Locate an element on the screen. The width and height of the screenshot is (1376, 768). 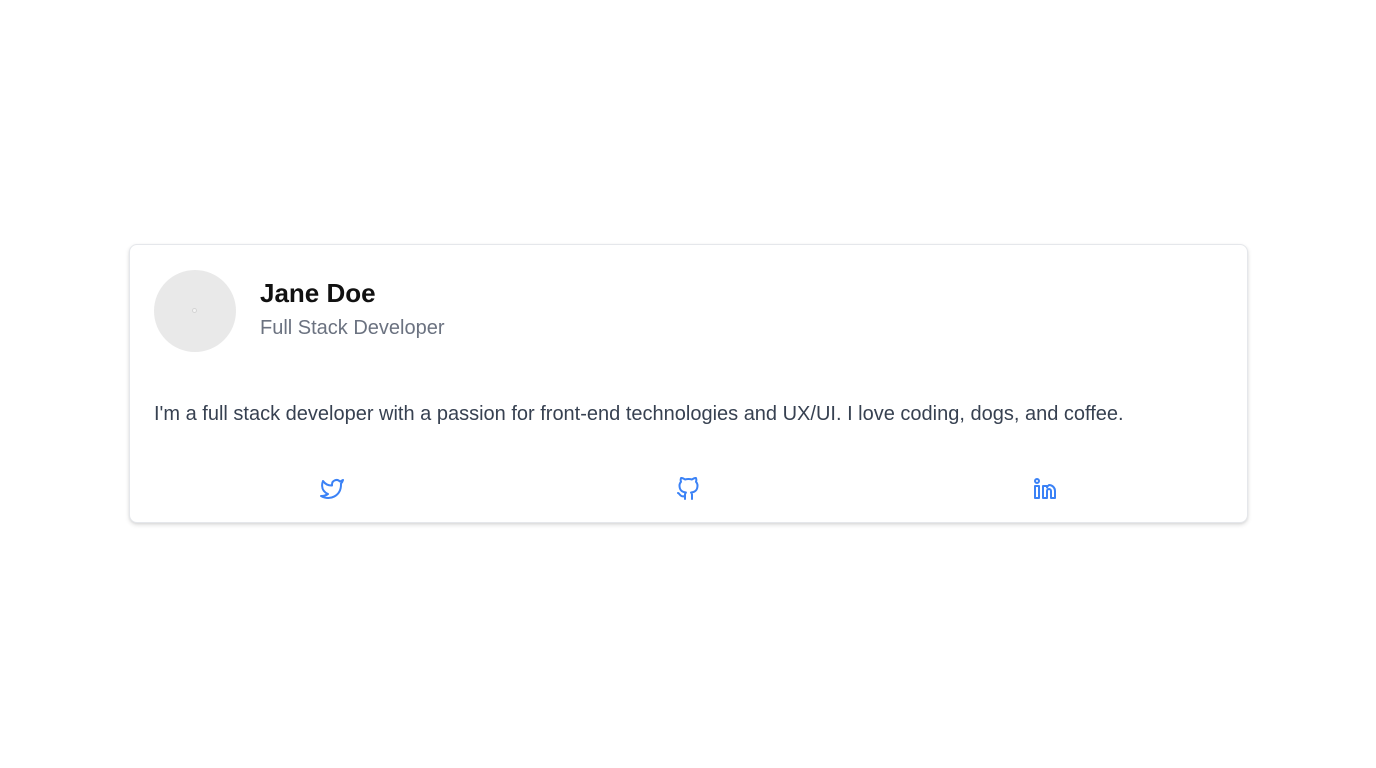
profile-title: Full Stack Developer is located at coordinates (352, 328).